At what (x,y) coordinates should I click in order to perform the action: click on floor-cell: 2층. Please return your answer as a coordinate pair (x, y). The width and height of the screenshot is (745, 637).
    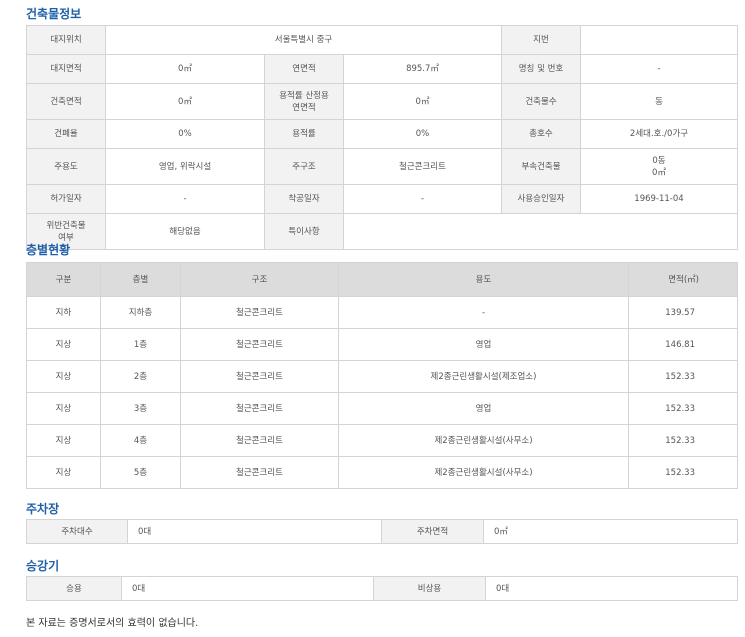
    Looking at the image, I should click on (140, 376).